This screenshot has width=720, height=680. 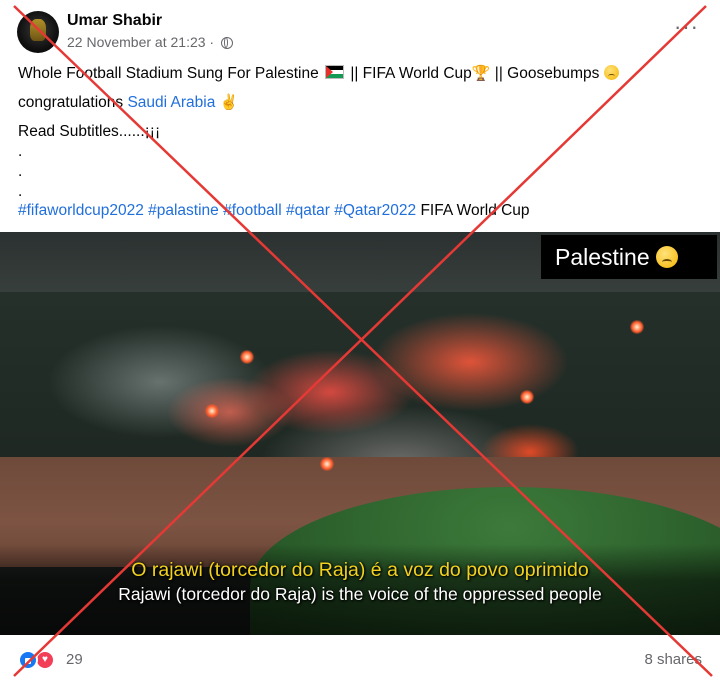 I want to click on tag-link-saudi-arabia: Saudi Arabia, so click(x=171, y=102).